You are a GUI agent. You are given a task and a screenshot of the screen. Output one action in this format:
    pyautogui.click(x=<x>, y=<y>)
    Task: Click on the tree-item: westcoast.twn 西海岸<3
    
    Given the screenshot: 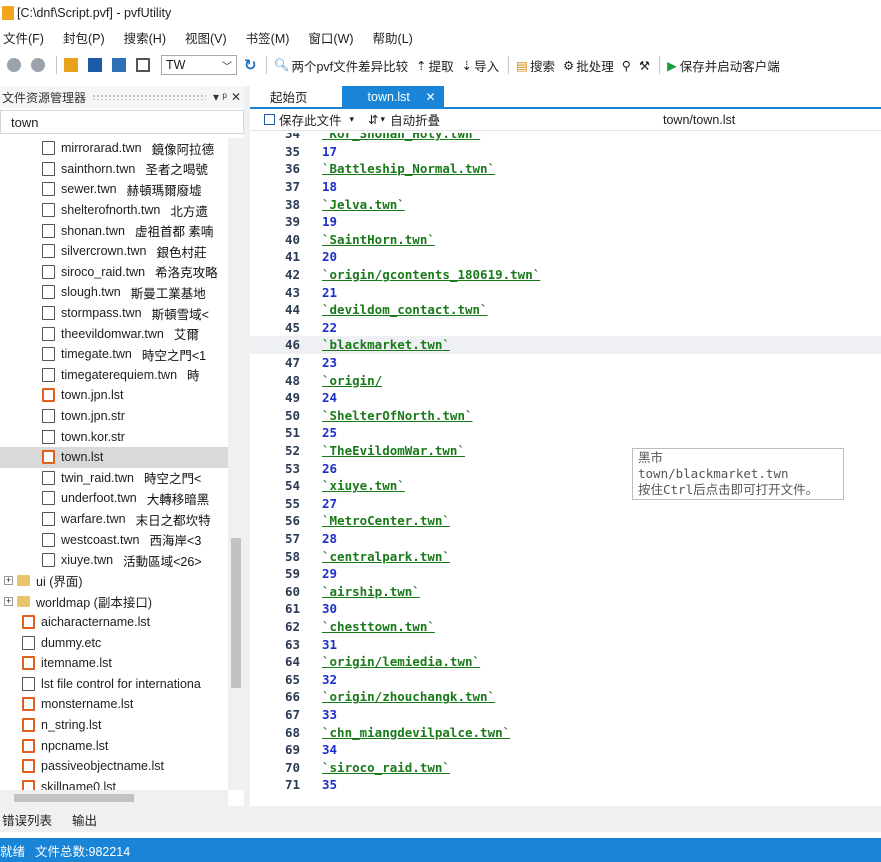 What is the action you would take?
    pyautogui.click(x=114, y=539)
    